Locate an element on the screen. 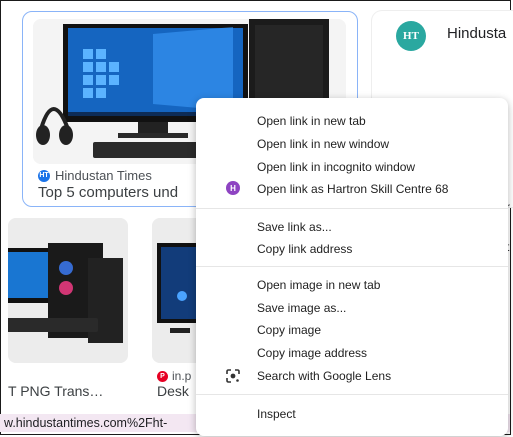 The image size is (513, 437). menu-item-open-image-new-tab: Open image in new tab is located at coordinates (318, 285).